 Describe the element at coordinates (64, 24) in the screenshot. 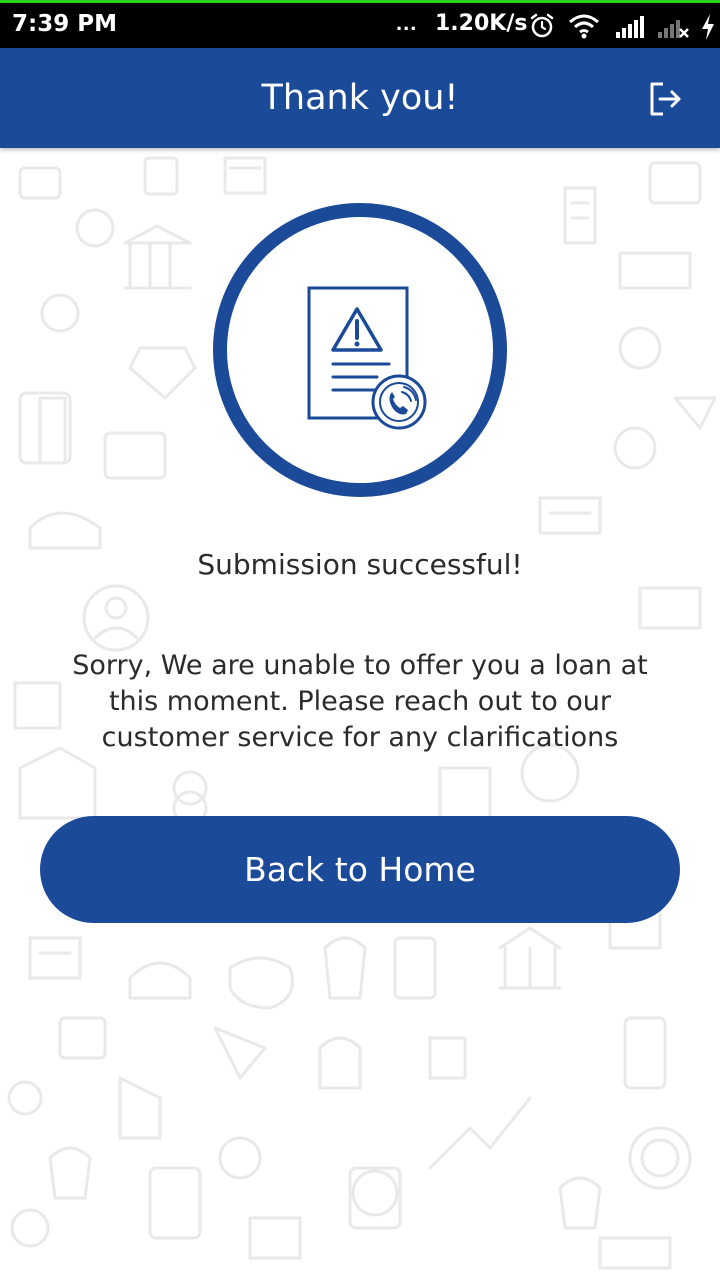

I see `status-time: 7:39 PM` at that location.